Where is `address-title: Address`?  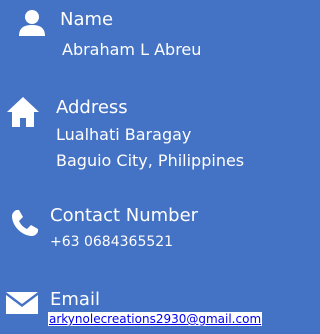
address-title: Address is located at coordinates (92, 107).